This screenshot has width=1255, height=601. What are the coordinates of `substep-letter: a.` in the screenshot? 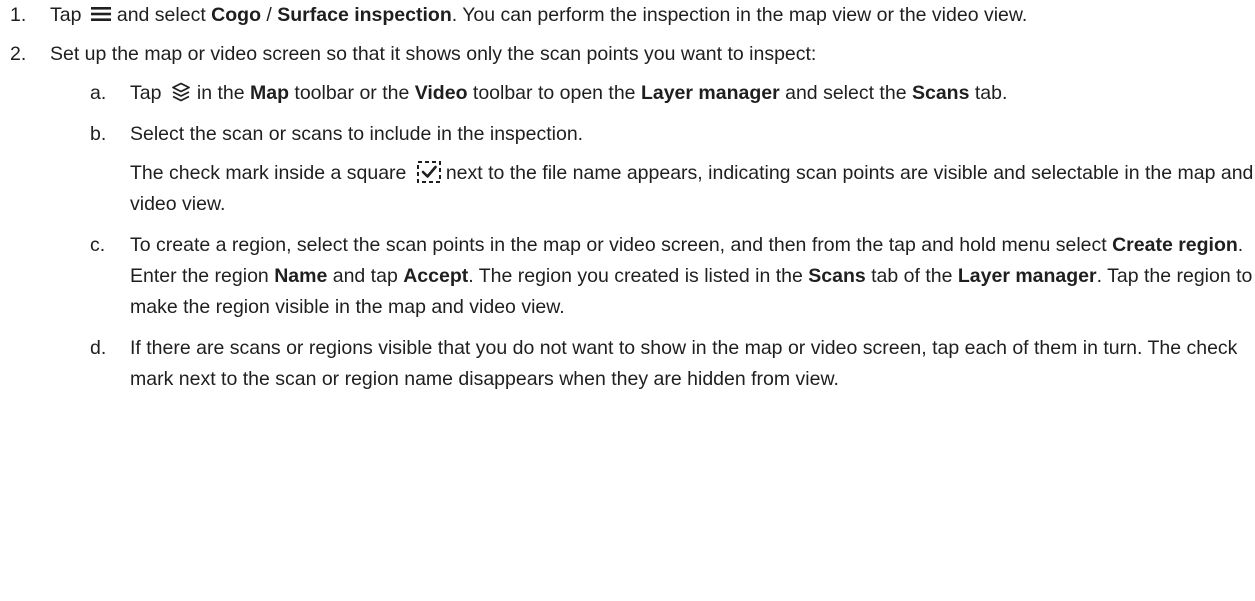 It's located at (98, 93).